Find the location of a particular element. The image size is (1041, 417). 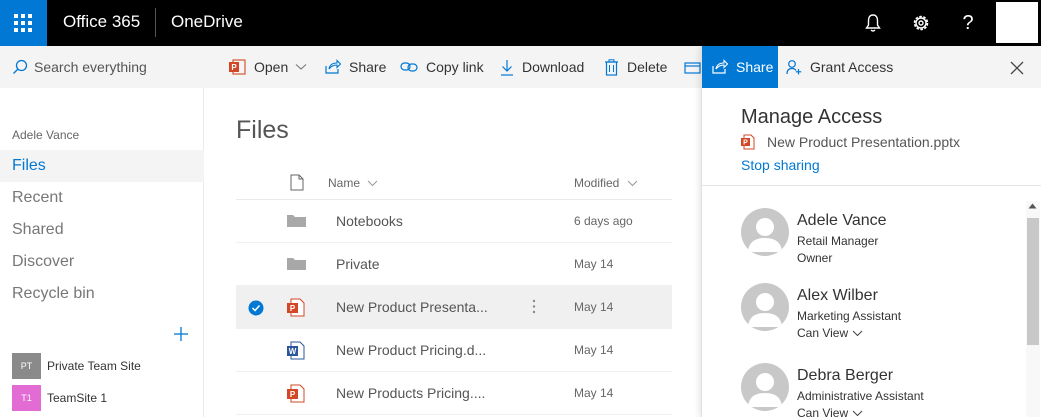

table-row: Private May 14 is located at coordinates (454, 264).